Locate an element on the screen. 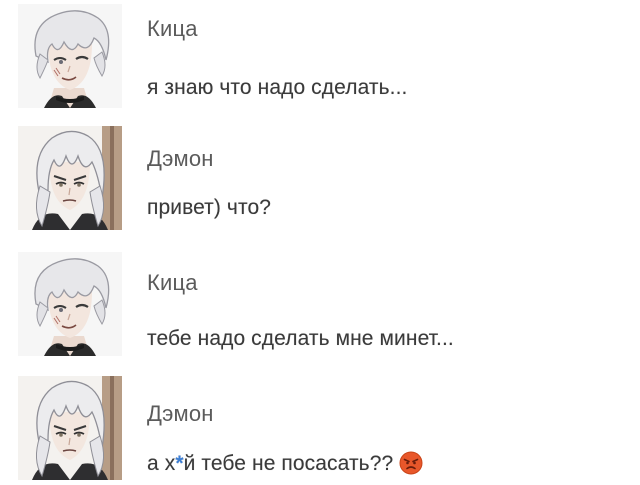  message-text: а х*й тебе не посасать?? is located at coordinates (285, 463).